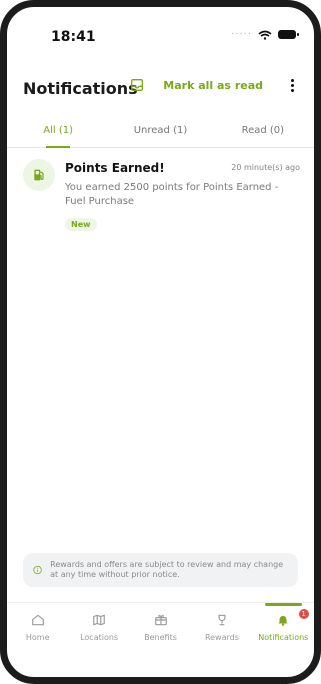  What do you see at coordinates (292, 85) in the screenshot?
I see `more-options-icon` at bounding box center [292, 85].